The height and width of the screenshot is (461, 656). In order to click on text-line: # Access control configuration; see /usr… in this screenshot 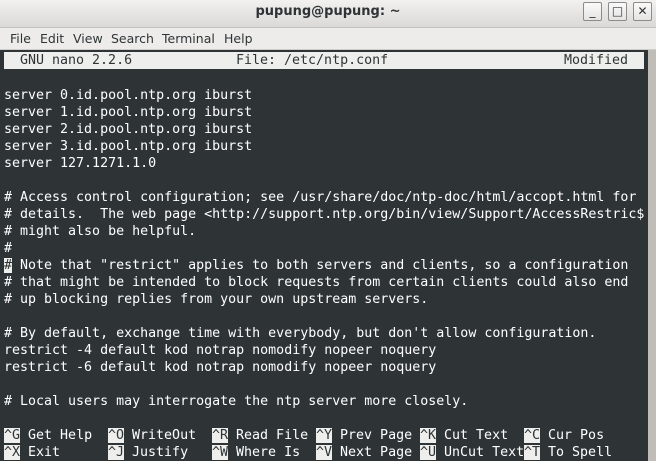, I will do `click(320, 197)`.